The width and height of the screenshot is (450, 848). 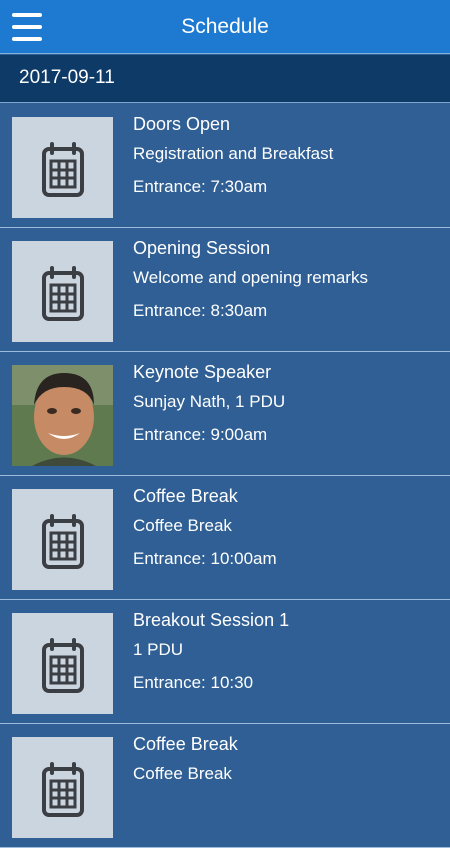 I want to click on schedule-item: Coffee Break Coffee Break, so click(x=225, y=786).